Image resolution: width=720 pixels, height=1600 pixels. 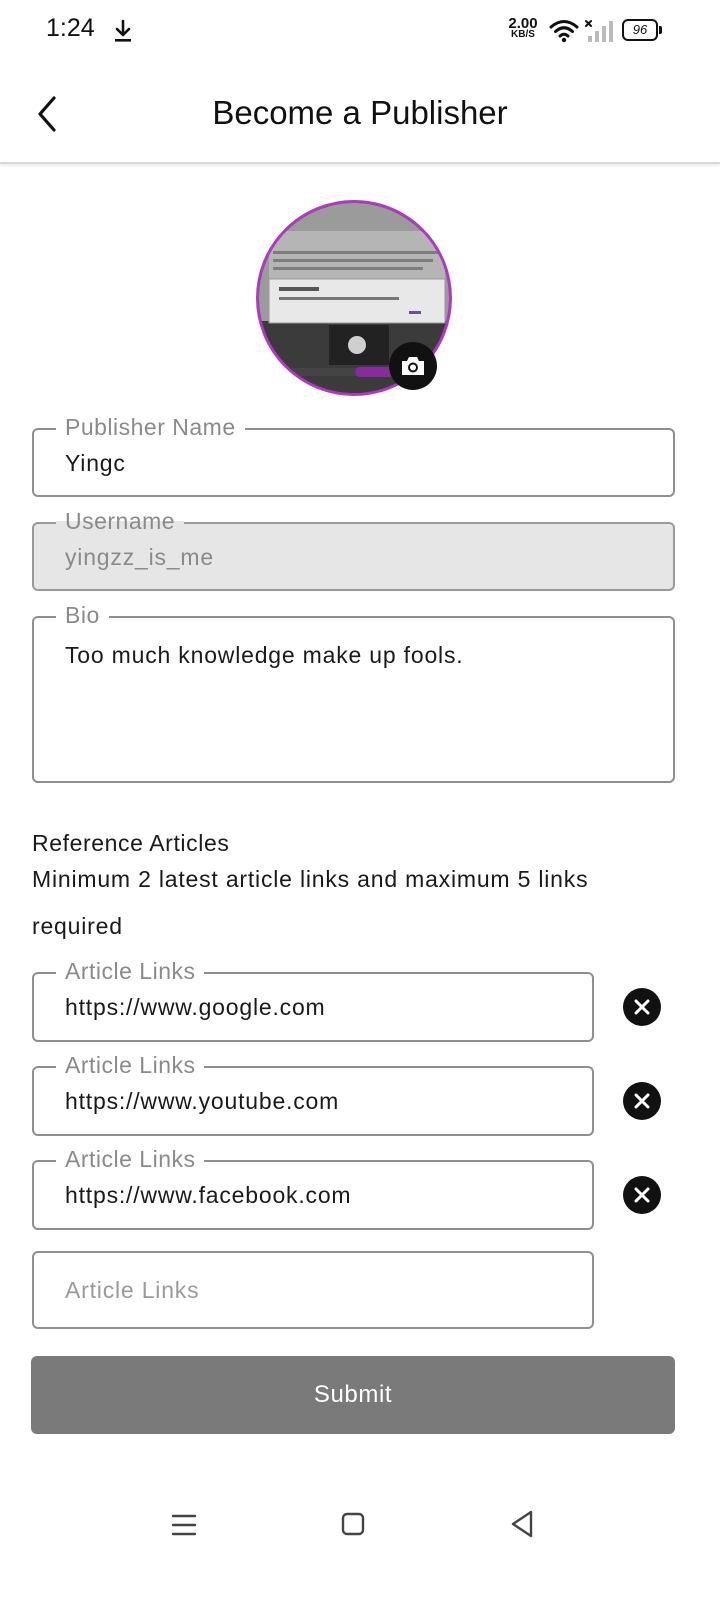 I want to click on page-title: Become a Publisher, so click(x=360, y=112).